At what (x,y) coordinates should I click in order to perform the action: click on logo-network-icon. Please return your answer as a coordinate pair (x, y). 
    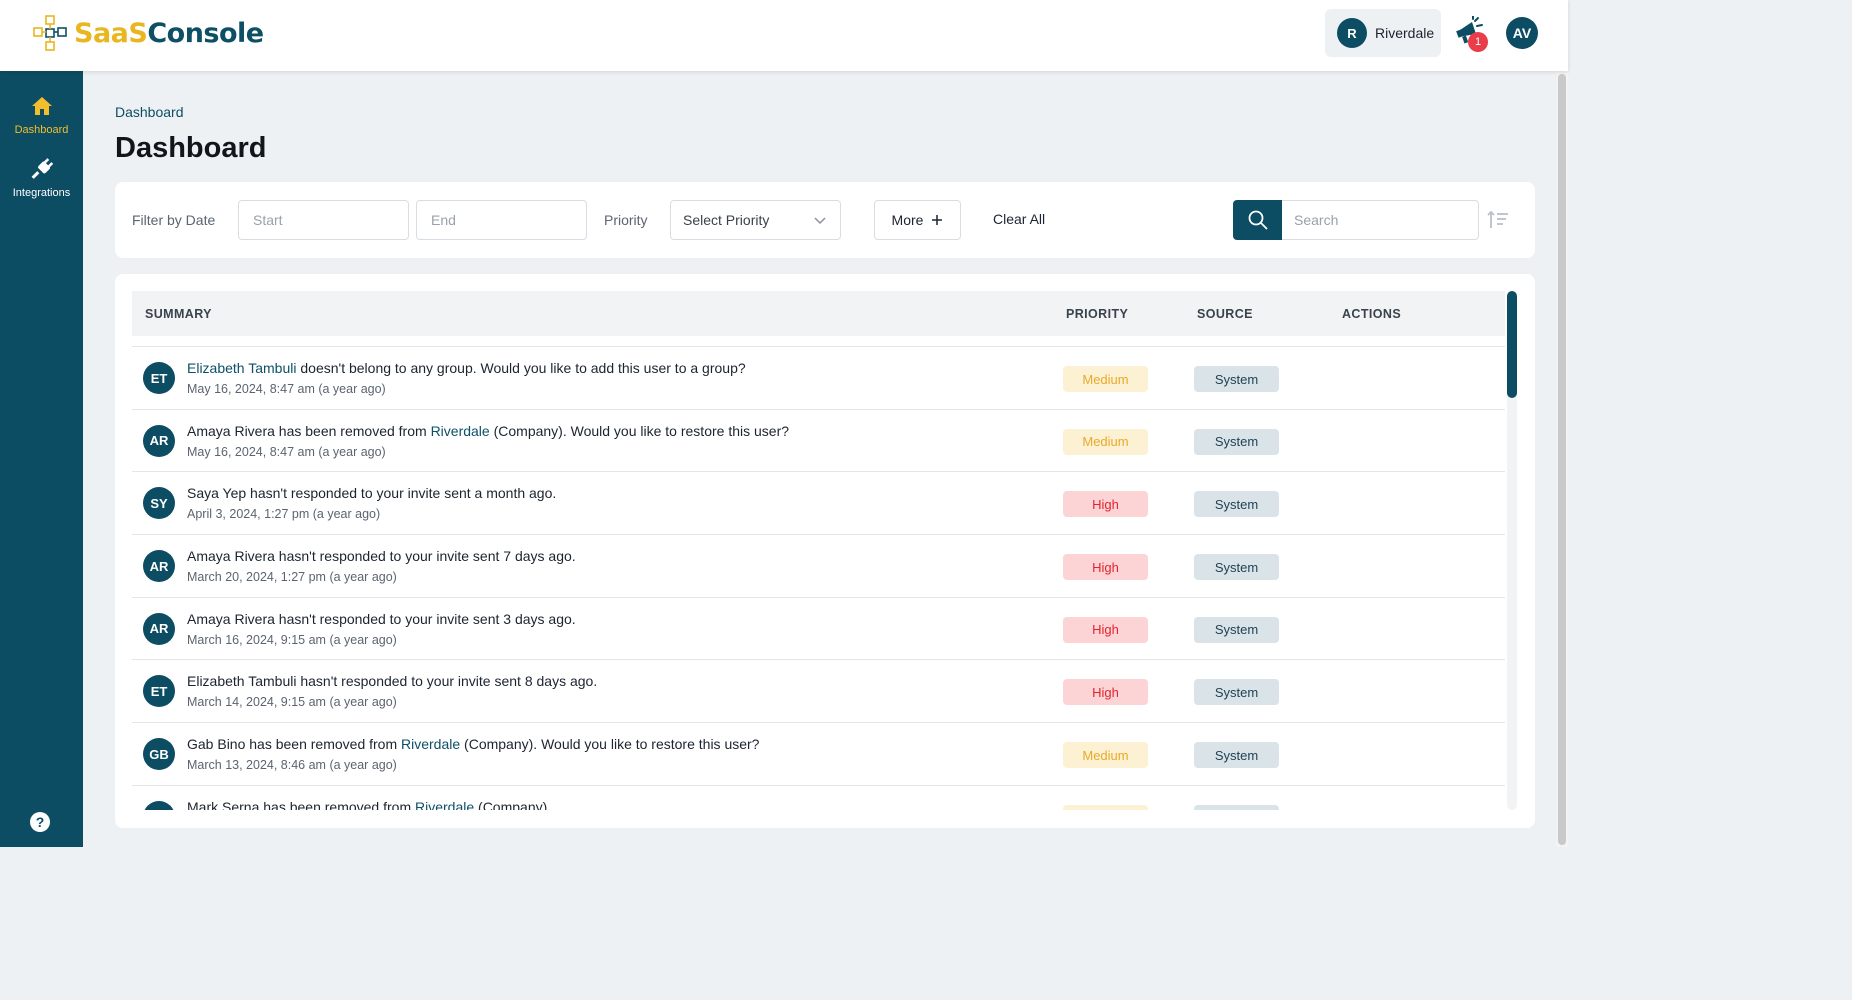
    Looking at the image, I should click on (50, 33).